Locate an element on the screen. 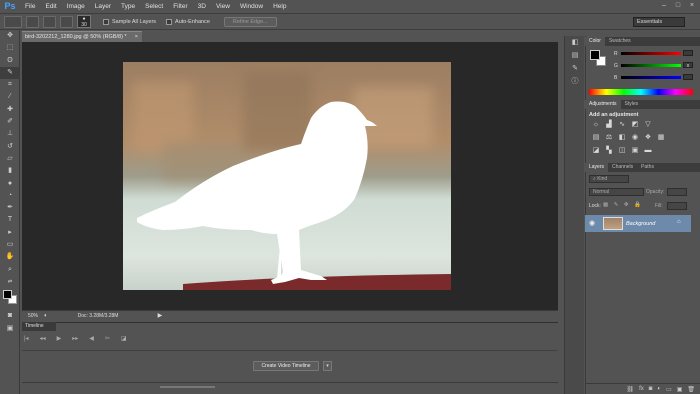  red-slider: R is located at coordinates (654, 53).